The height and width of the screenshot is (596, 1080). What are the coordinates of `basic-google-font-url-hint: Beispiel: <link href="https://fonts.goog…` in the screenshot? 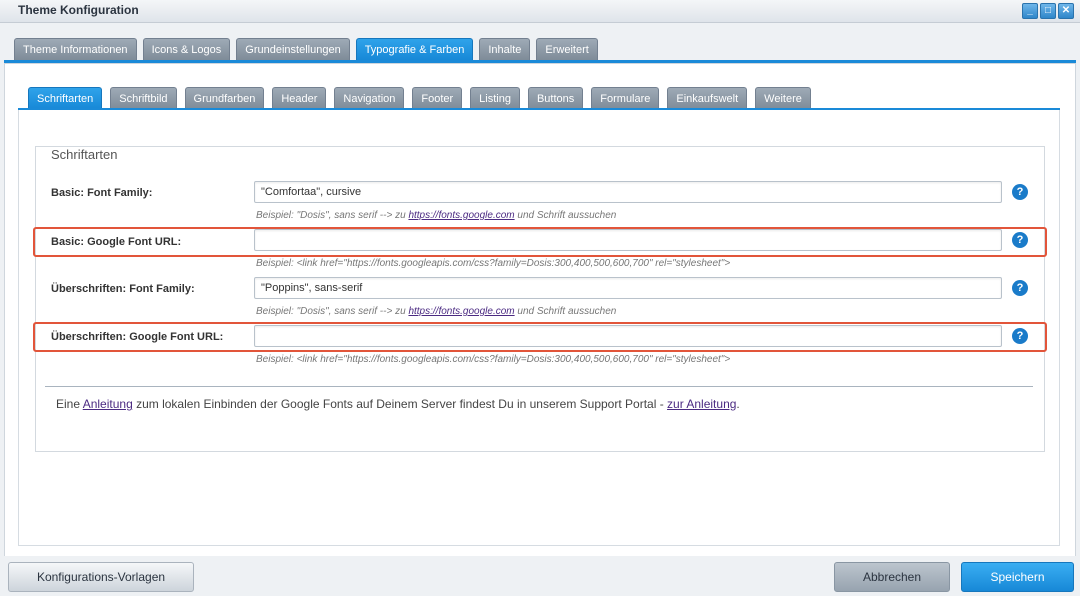 It's located at (493, 263).